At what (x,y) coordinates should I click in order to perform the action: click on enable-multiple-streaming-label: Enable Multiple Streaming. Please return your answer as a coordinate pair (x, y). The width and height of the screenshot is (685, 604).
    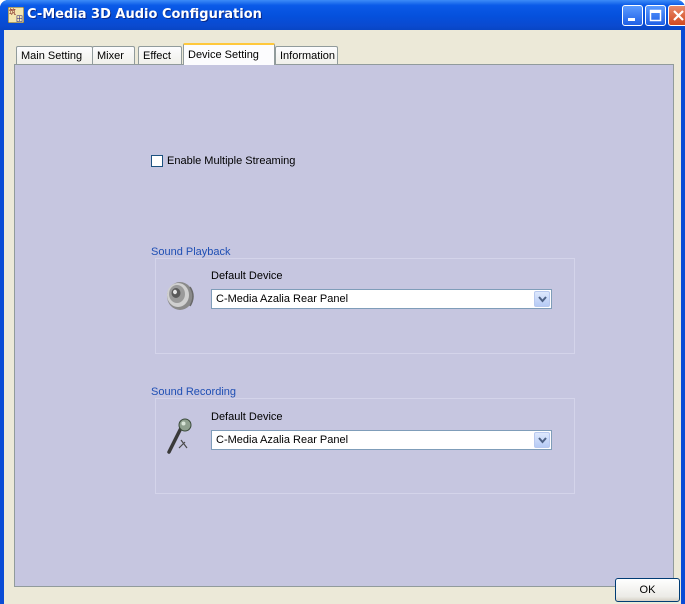
    Looking at the image, I should click on (231, 161).